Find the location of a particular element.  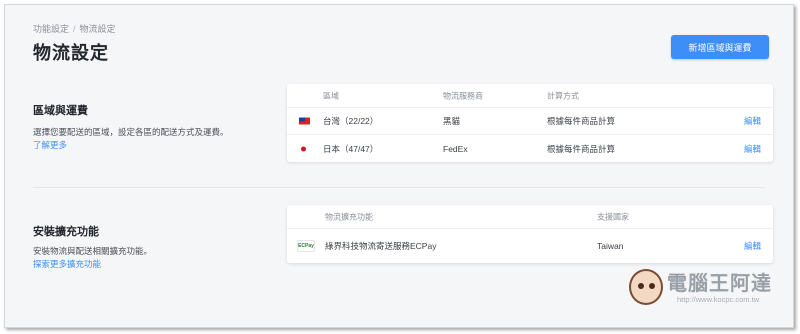

region-name: 台灣（22/22） is located at coordinates (351, 121).